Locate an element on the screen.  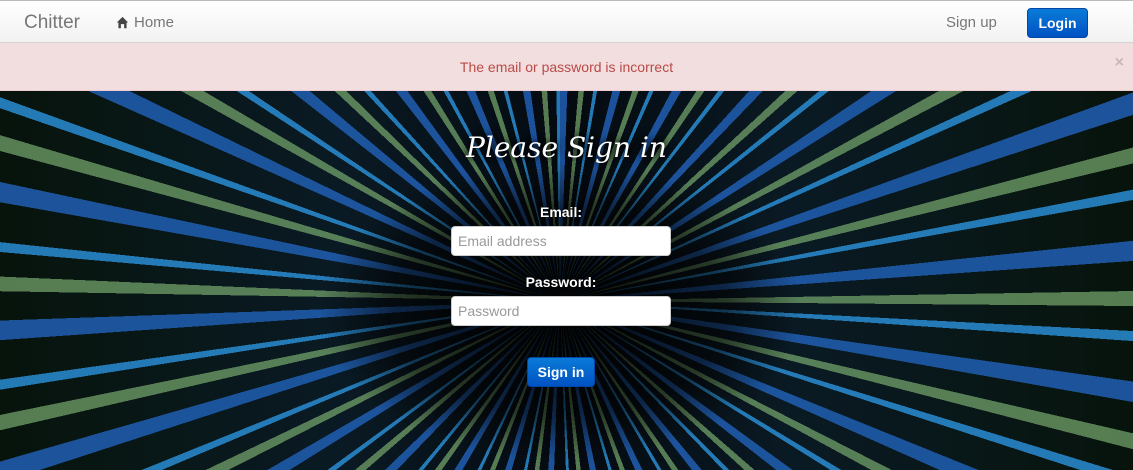
home-icon is located at coordinates (122, 22).